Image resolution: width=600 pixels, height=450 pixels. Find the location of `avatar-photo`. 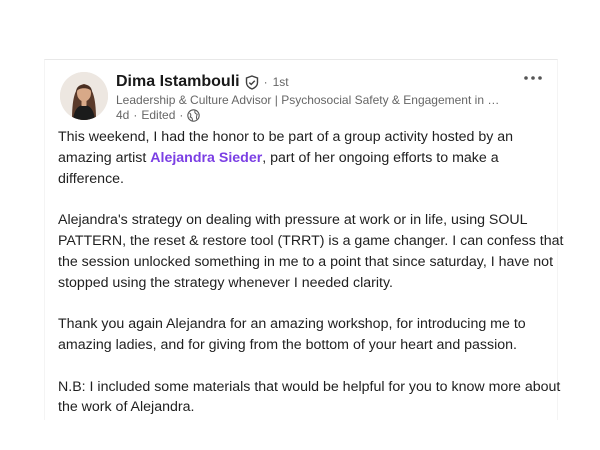

avatar-photo is located at coordinates (84, 96).